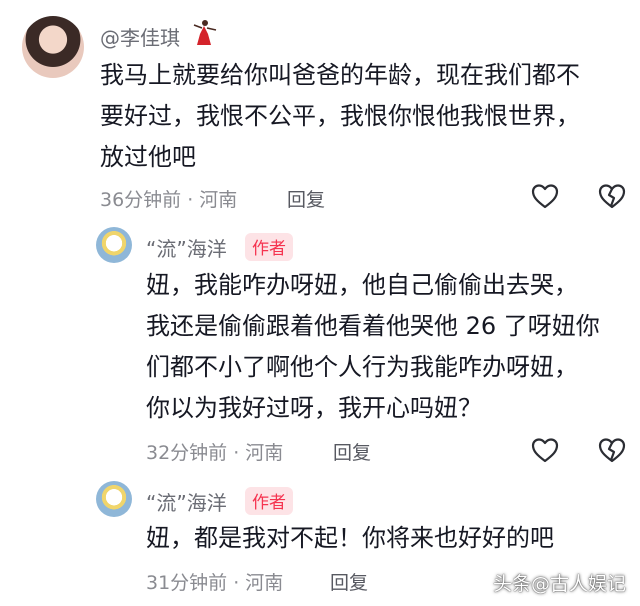  I want to click on dancer-emoji-icon, so click(205, 32).